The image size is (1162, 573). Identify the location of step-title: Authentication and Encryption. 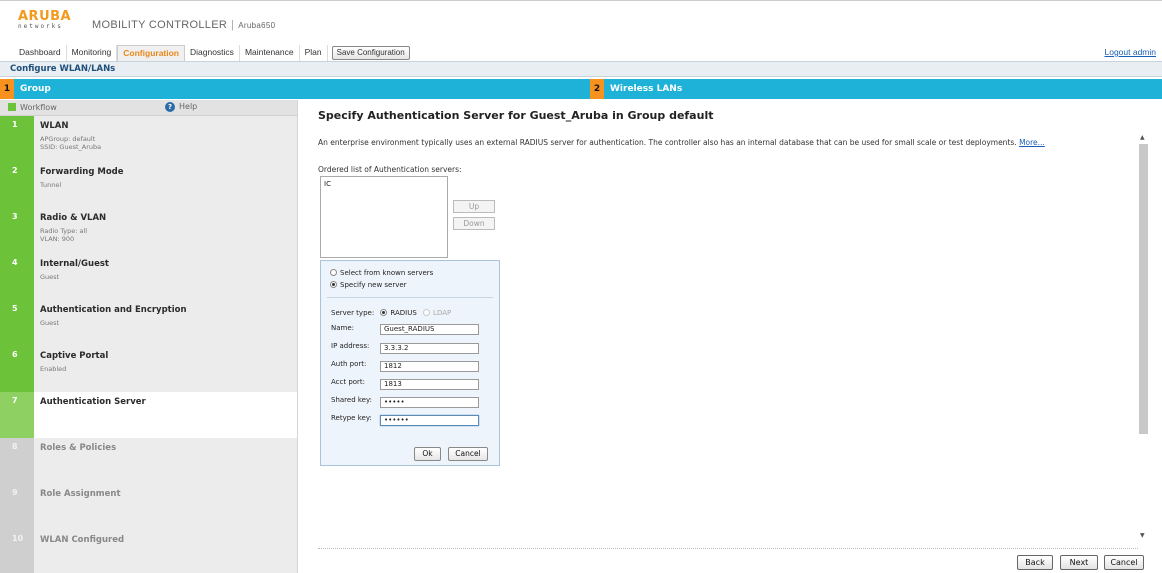
(113, 310).